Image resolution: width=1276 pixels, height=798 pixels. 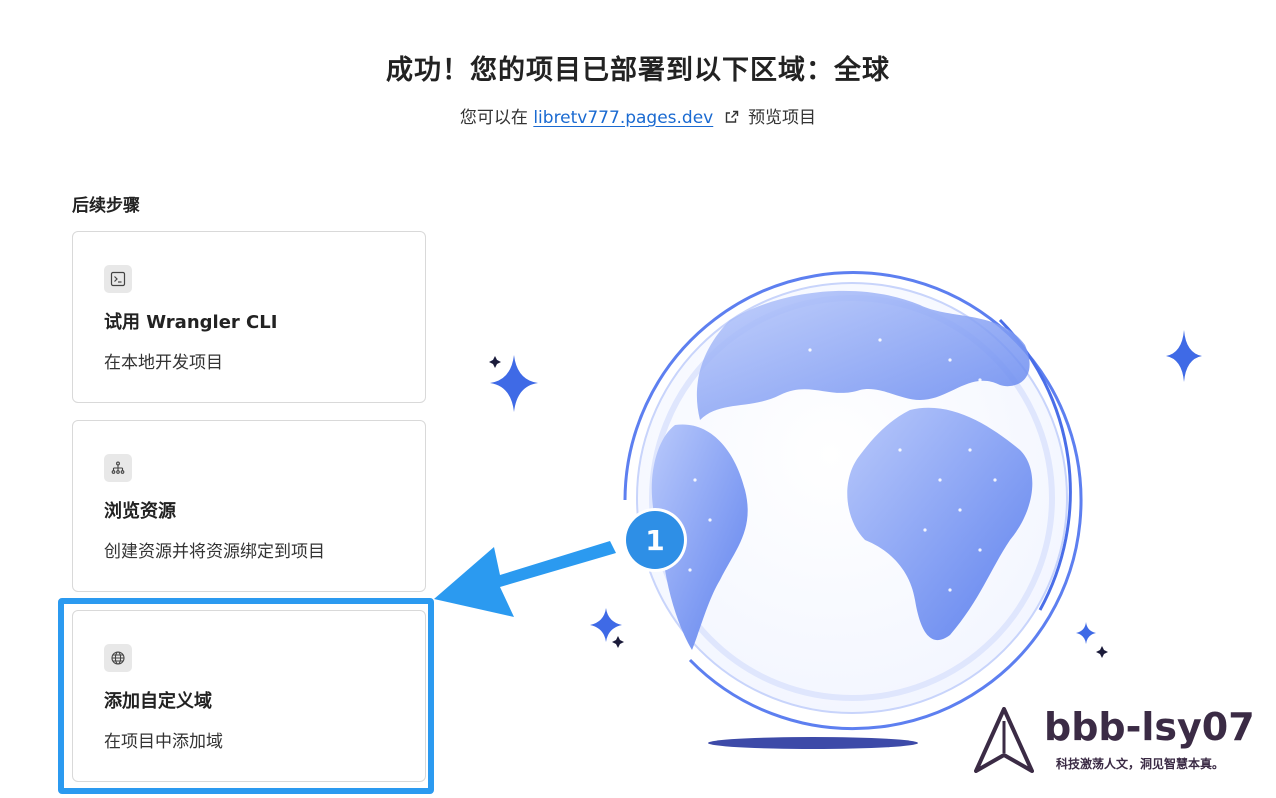 What do you see at coordinates (1140, 764) in the screenshot?
I see `watermark-tagline: 科技激荡人文，洞见智慧本真。` at bounding box center [1140, 764].